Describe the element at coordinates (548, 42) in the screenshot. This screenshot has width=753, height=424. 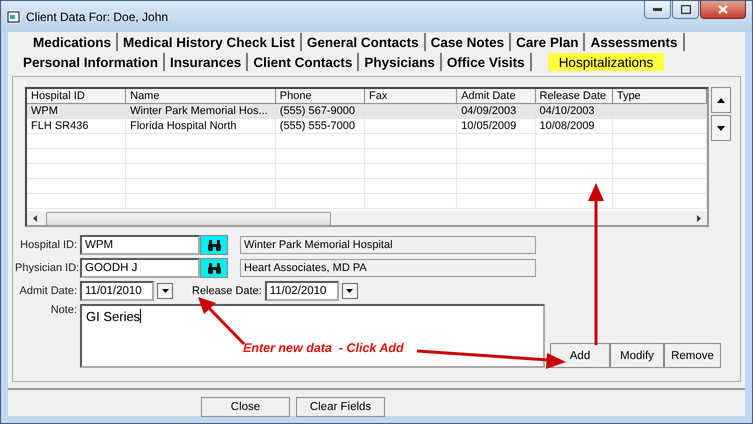
I see `tab: Care Plan` at that location.